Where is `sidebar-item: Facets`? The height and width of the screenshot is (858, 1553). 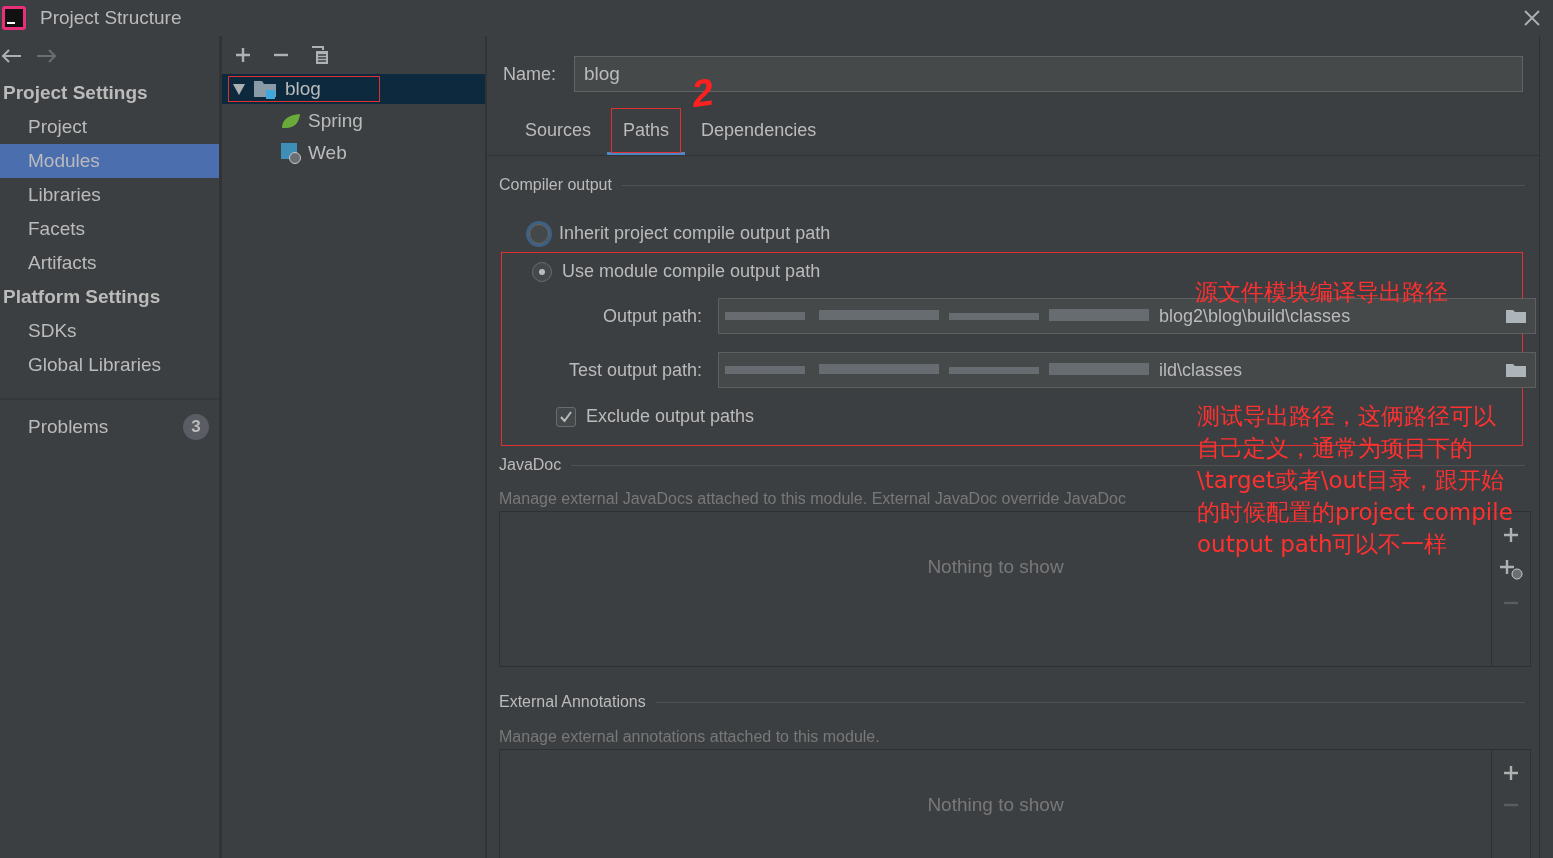
sidebar-item: Facets is located at coordinates (109, 229).